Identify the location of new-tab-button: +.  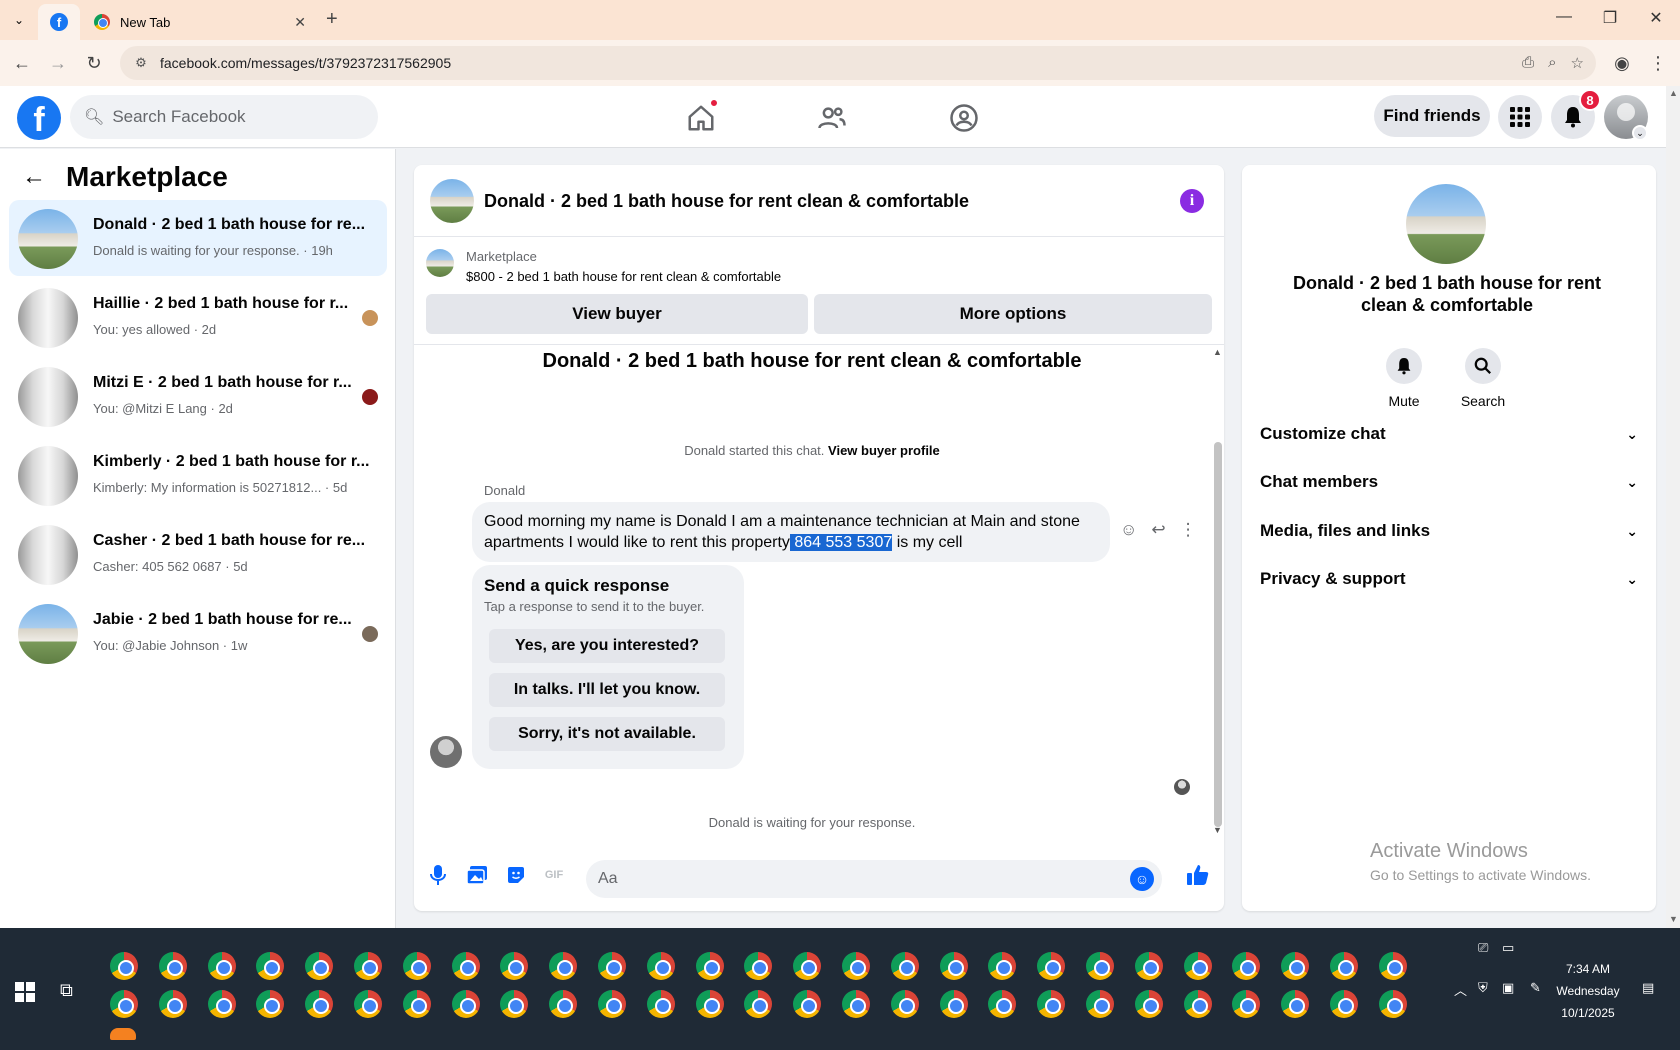
(332, 19).